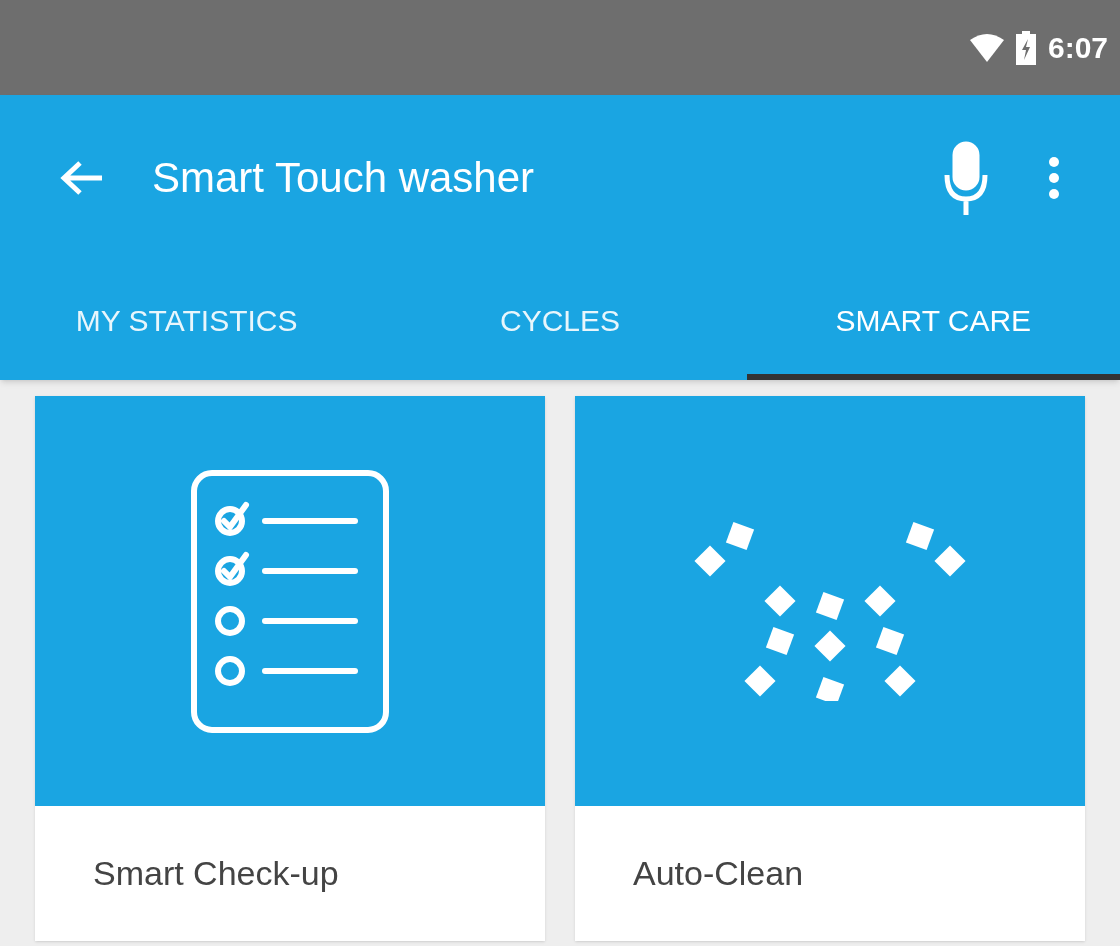 The image size is (1120, 946). I want to click on tab: CYCLES, so click(560, 320).